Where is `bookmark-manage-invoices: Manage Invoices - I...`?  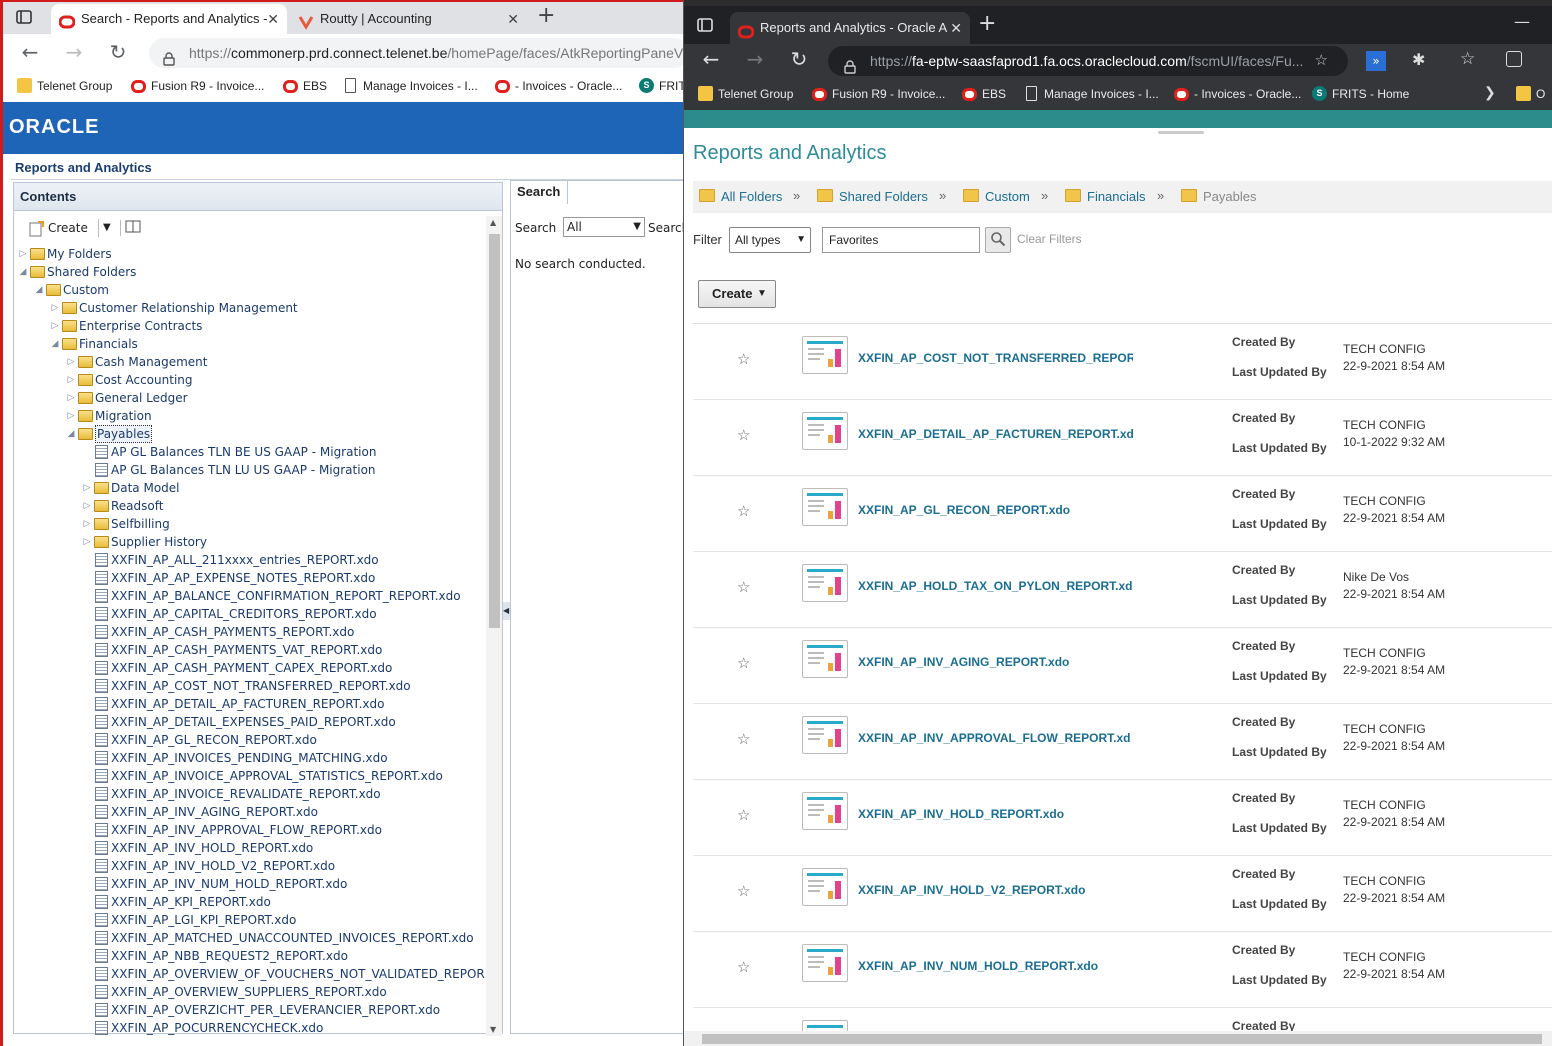 bookmark-manage-invoices: Manage Invoices - I... is located at coordinates (1091, 94).